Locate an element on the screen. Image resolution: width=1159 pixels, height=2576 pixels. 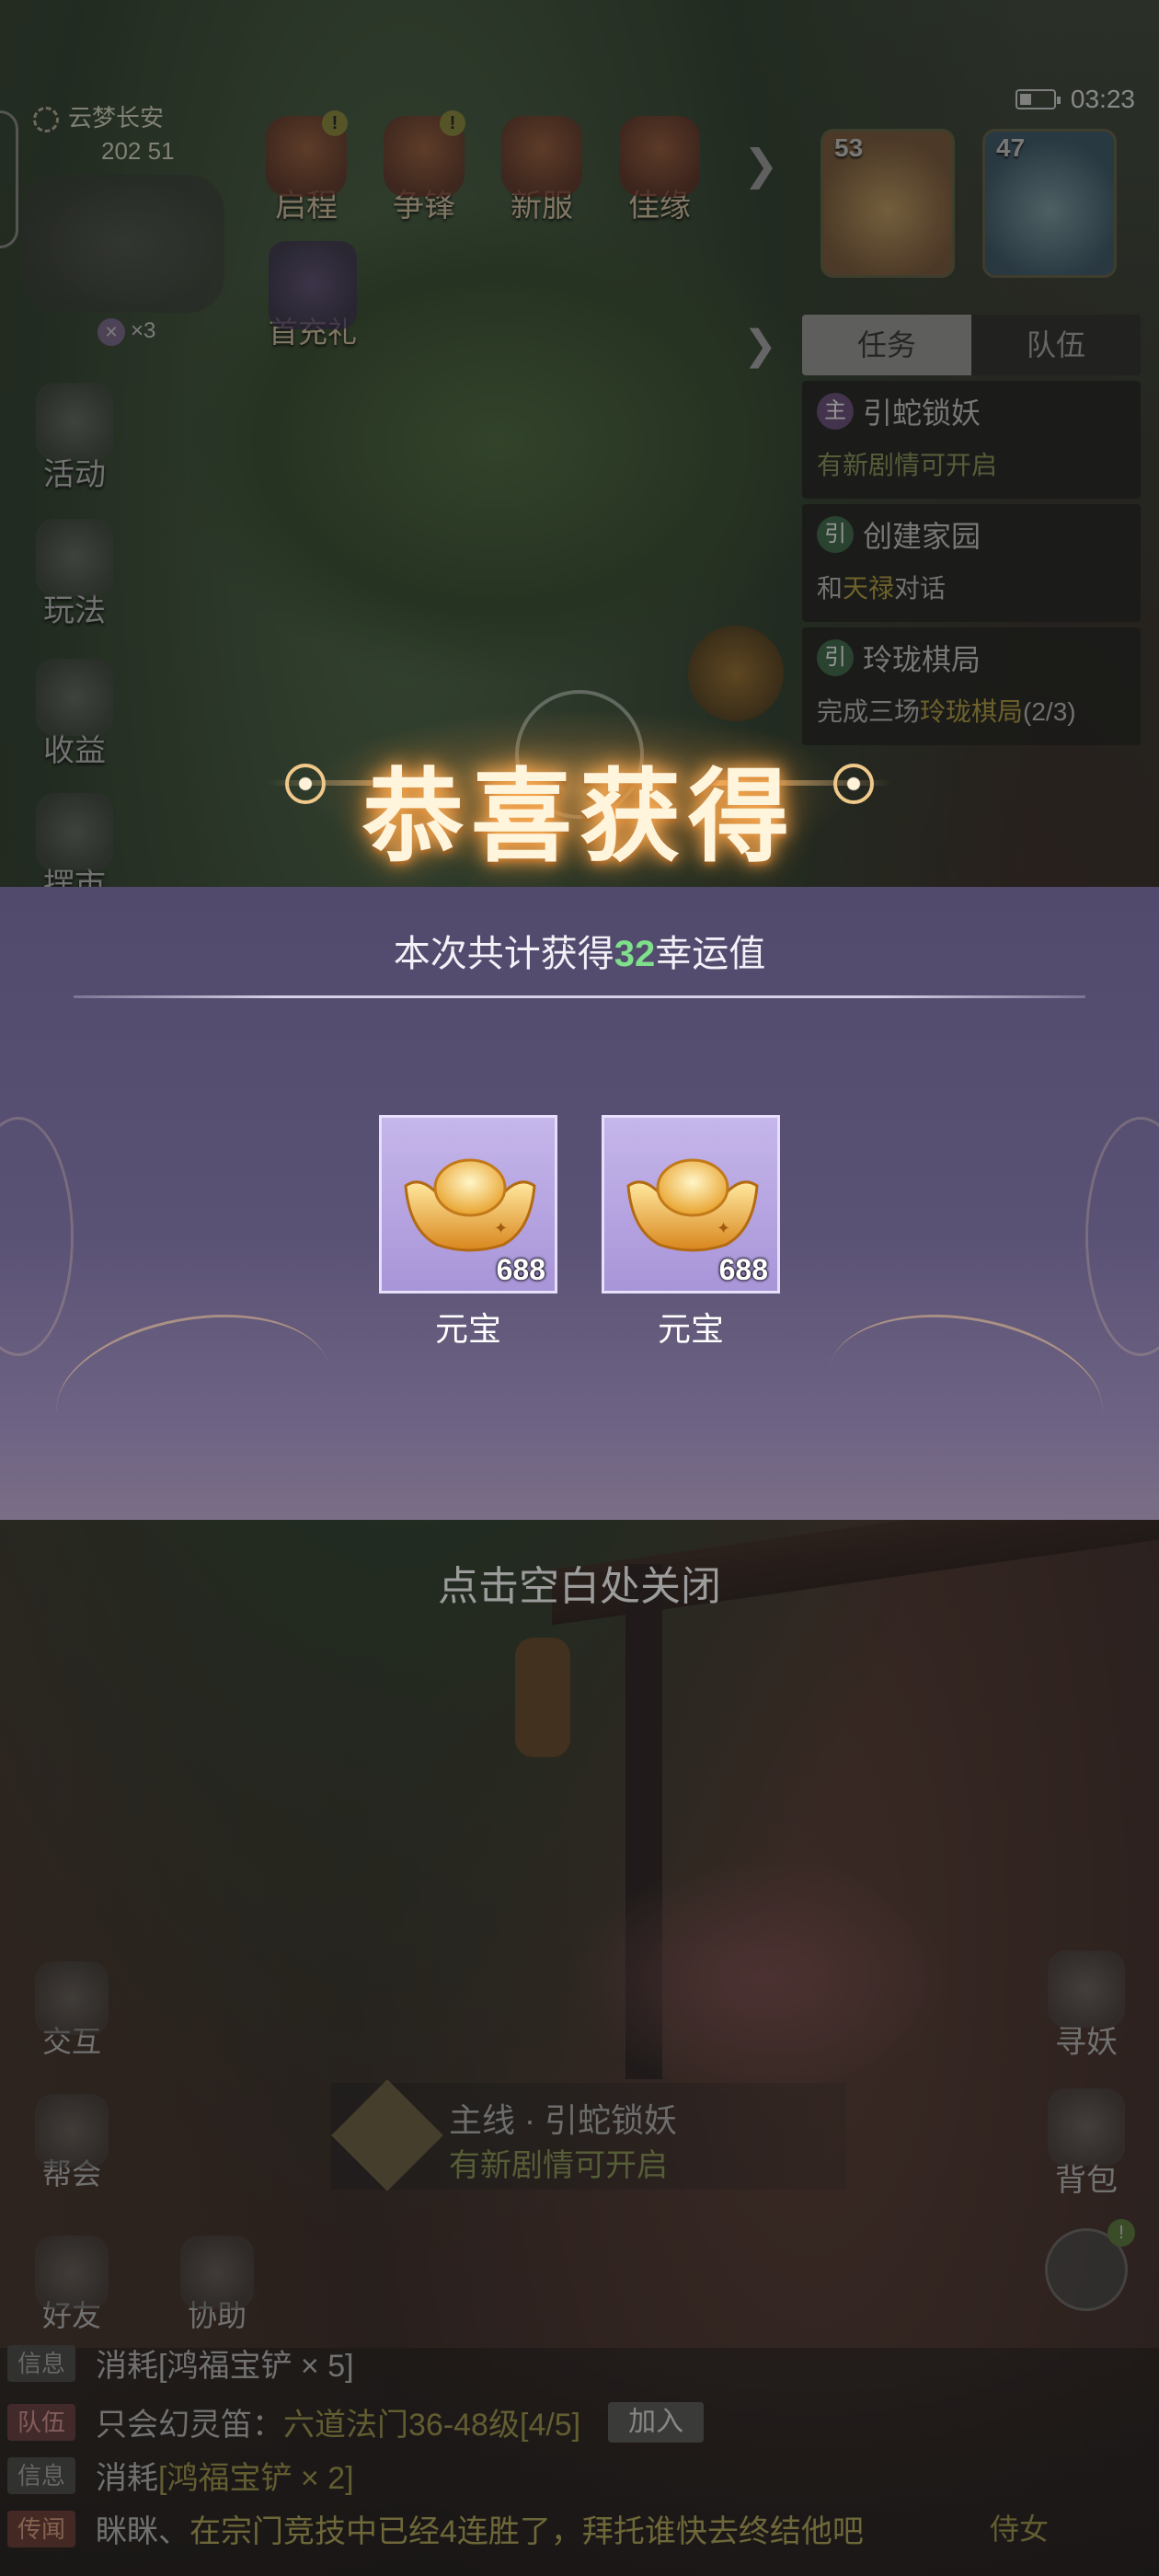
summary-divider is located at coordinates (579, 997).